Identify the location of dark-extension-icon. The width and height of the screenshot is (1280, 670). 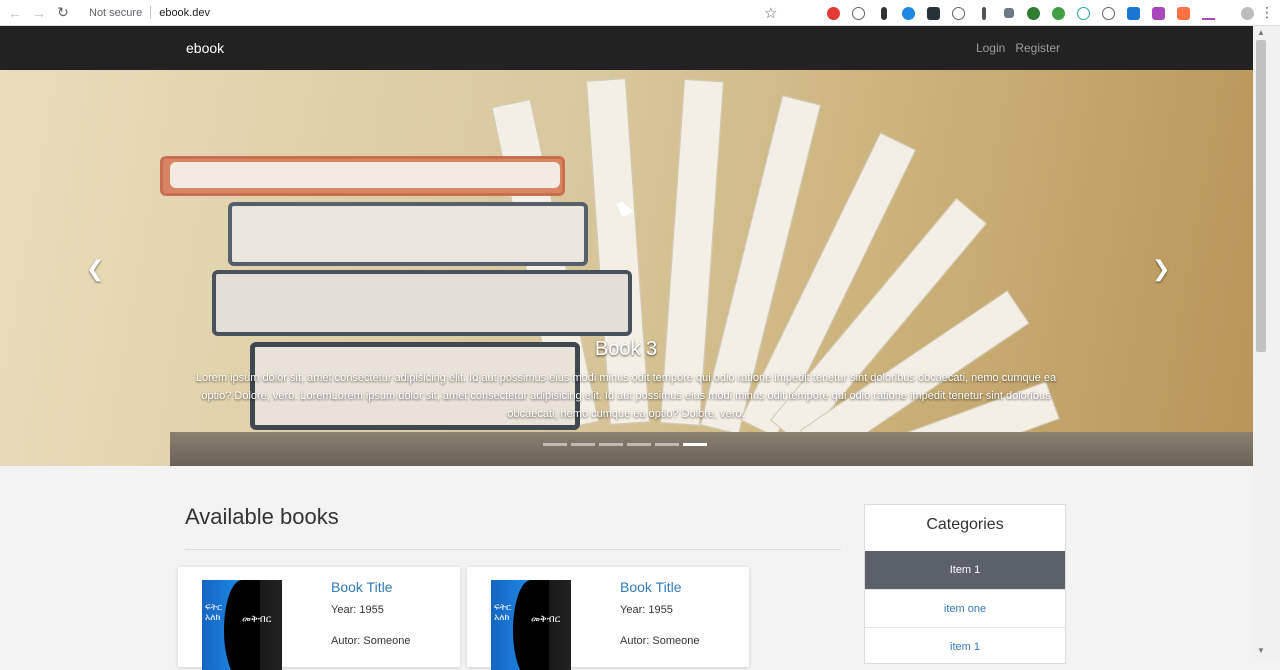
(933, 13).